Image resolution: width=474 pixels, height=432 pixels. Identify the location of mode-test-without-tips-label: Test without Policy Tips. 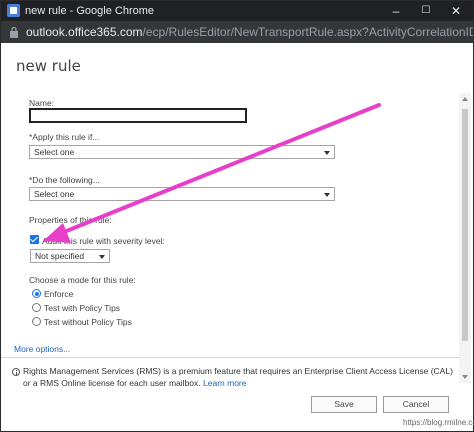
(88, 322).